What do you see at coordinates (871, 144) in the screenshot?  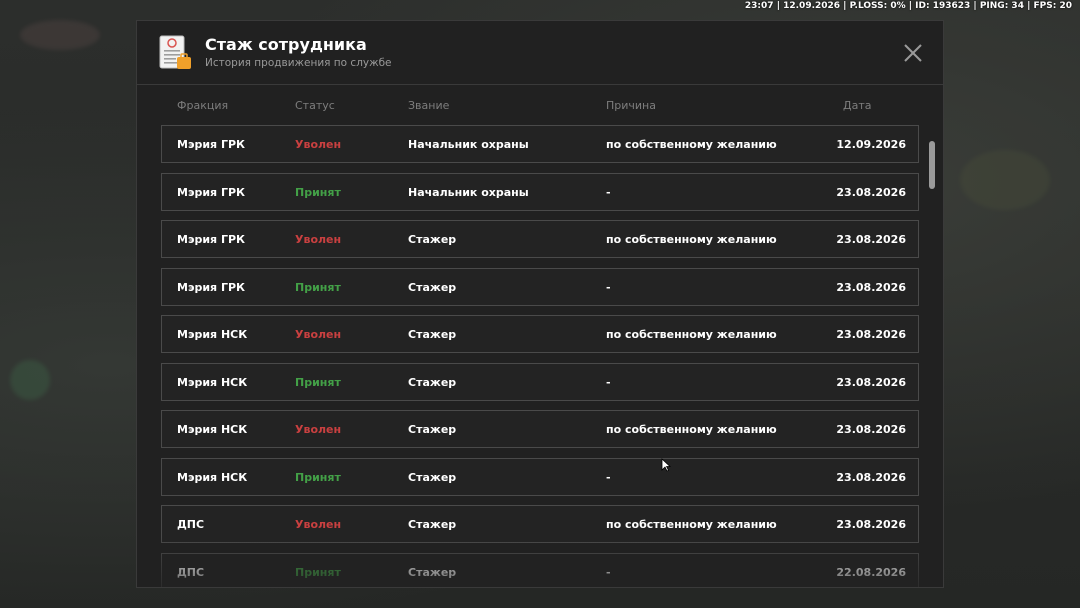 I see `cell-date: 12.09.2026` at bounding box center [871, 144].